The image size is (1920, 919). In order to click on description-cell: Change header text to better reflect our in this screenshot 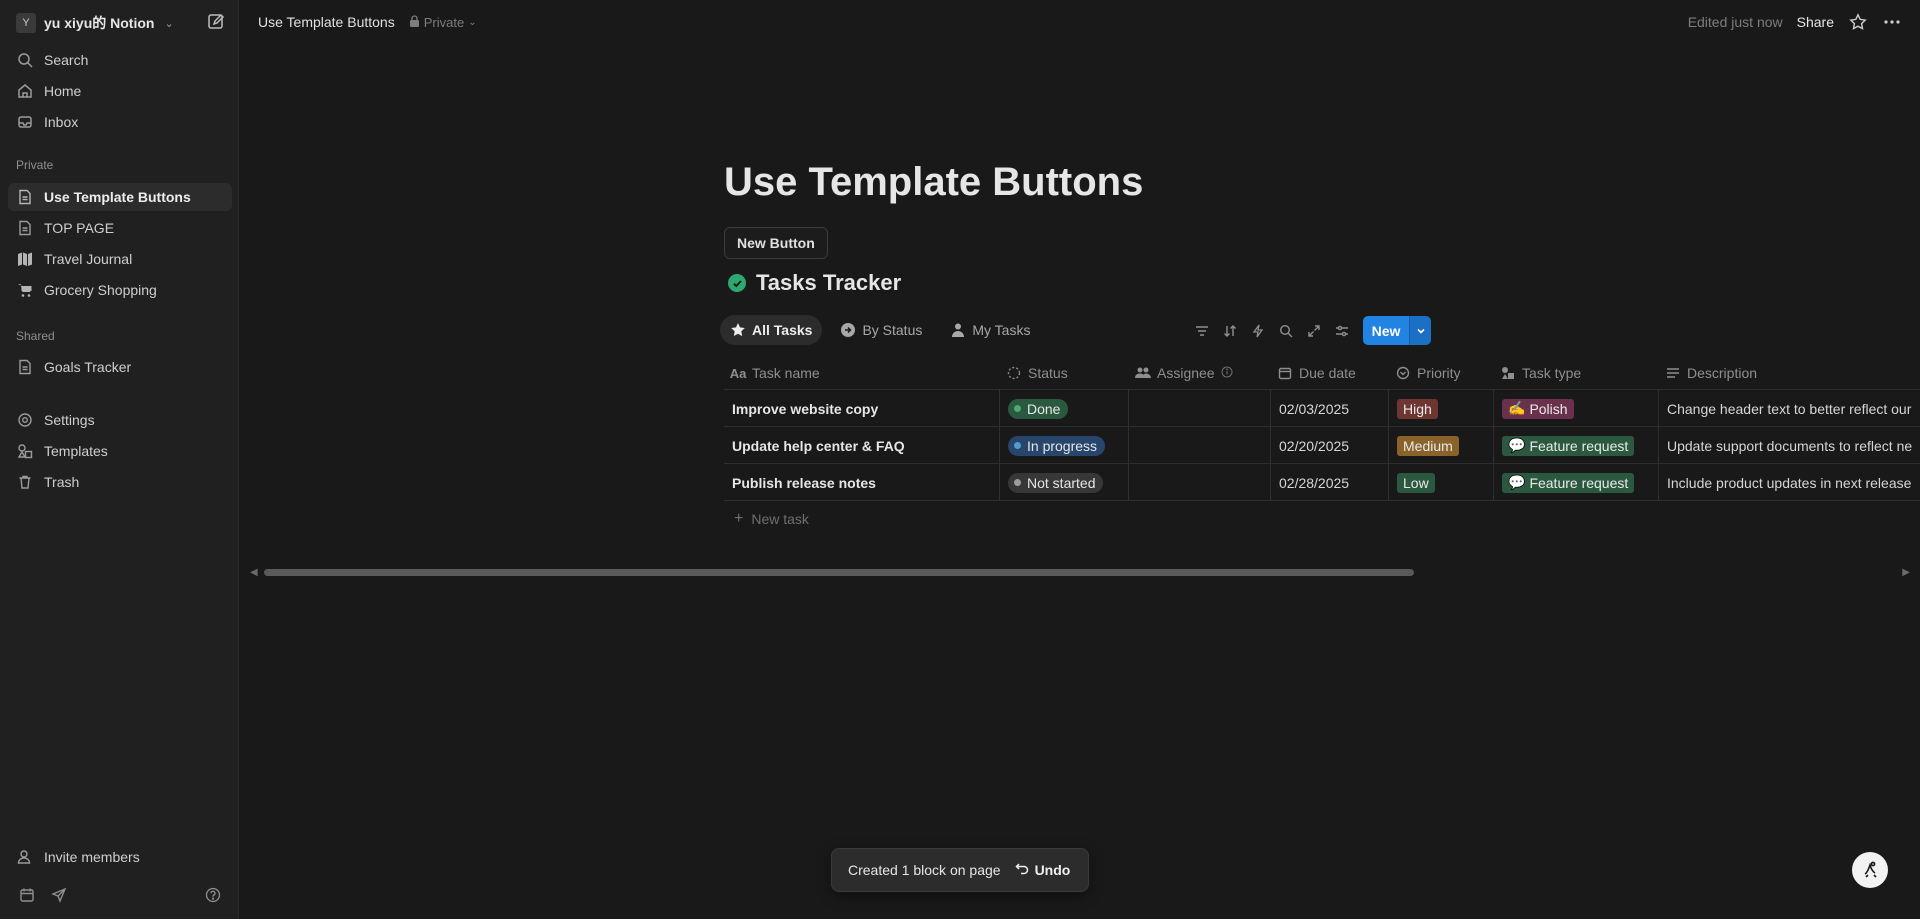, I will do `click(1789, 408)`.